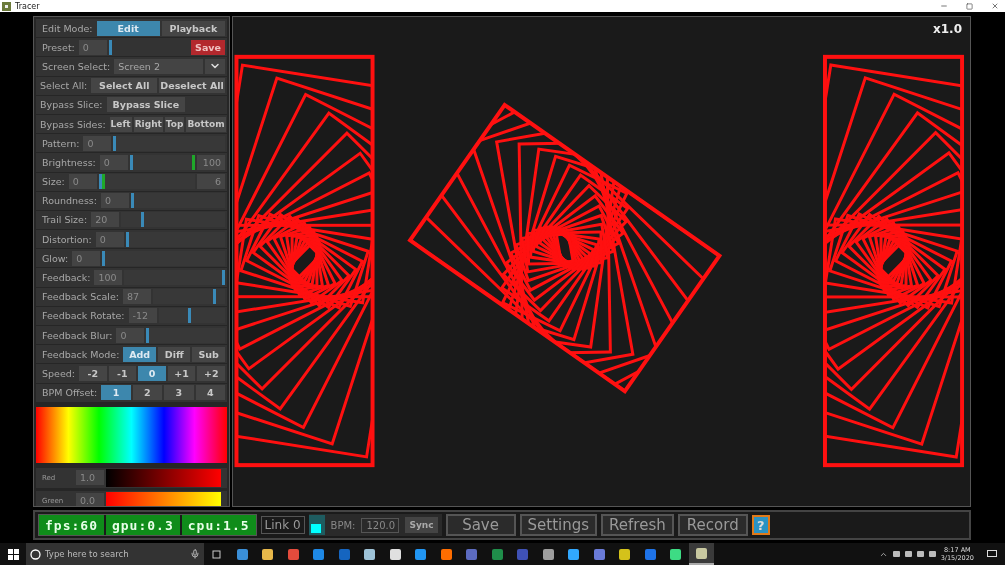 The image size is (1005, 565). What do you see at coordinates (131, 434) in the screenshot?
I see `color-spectrum` at bounding box center [131, 434].